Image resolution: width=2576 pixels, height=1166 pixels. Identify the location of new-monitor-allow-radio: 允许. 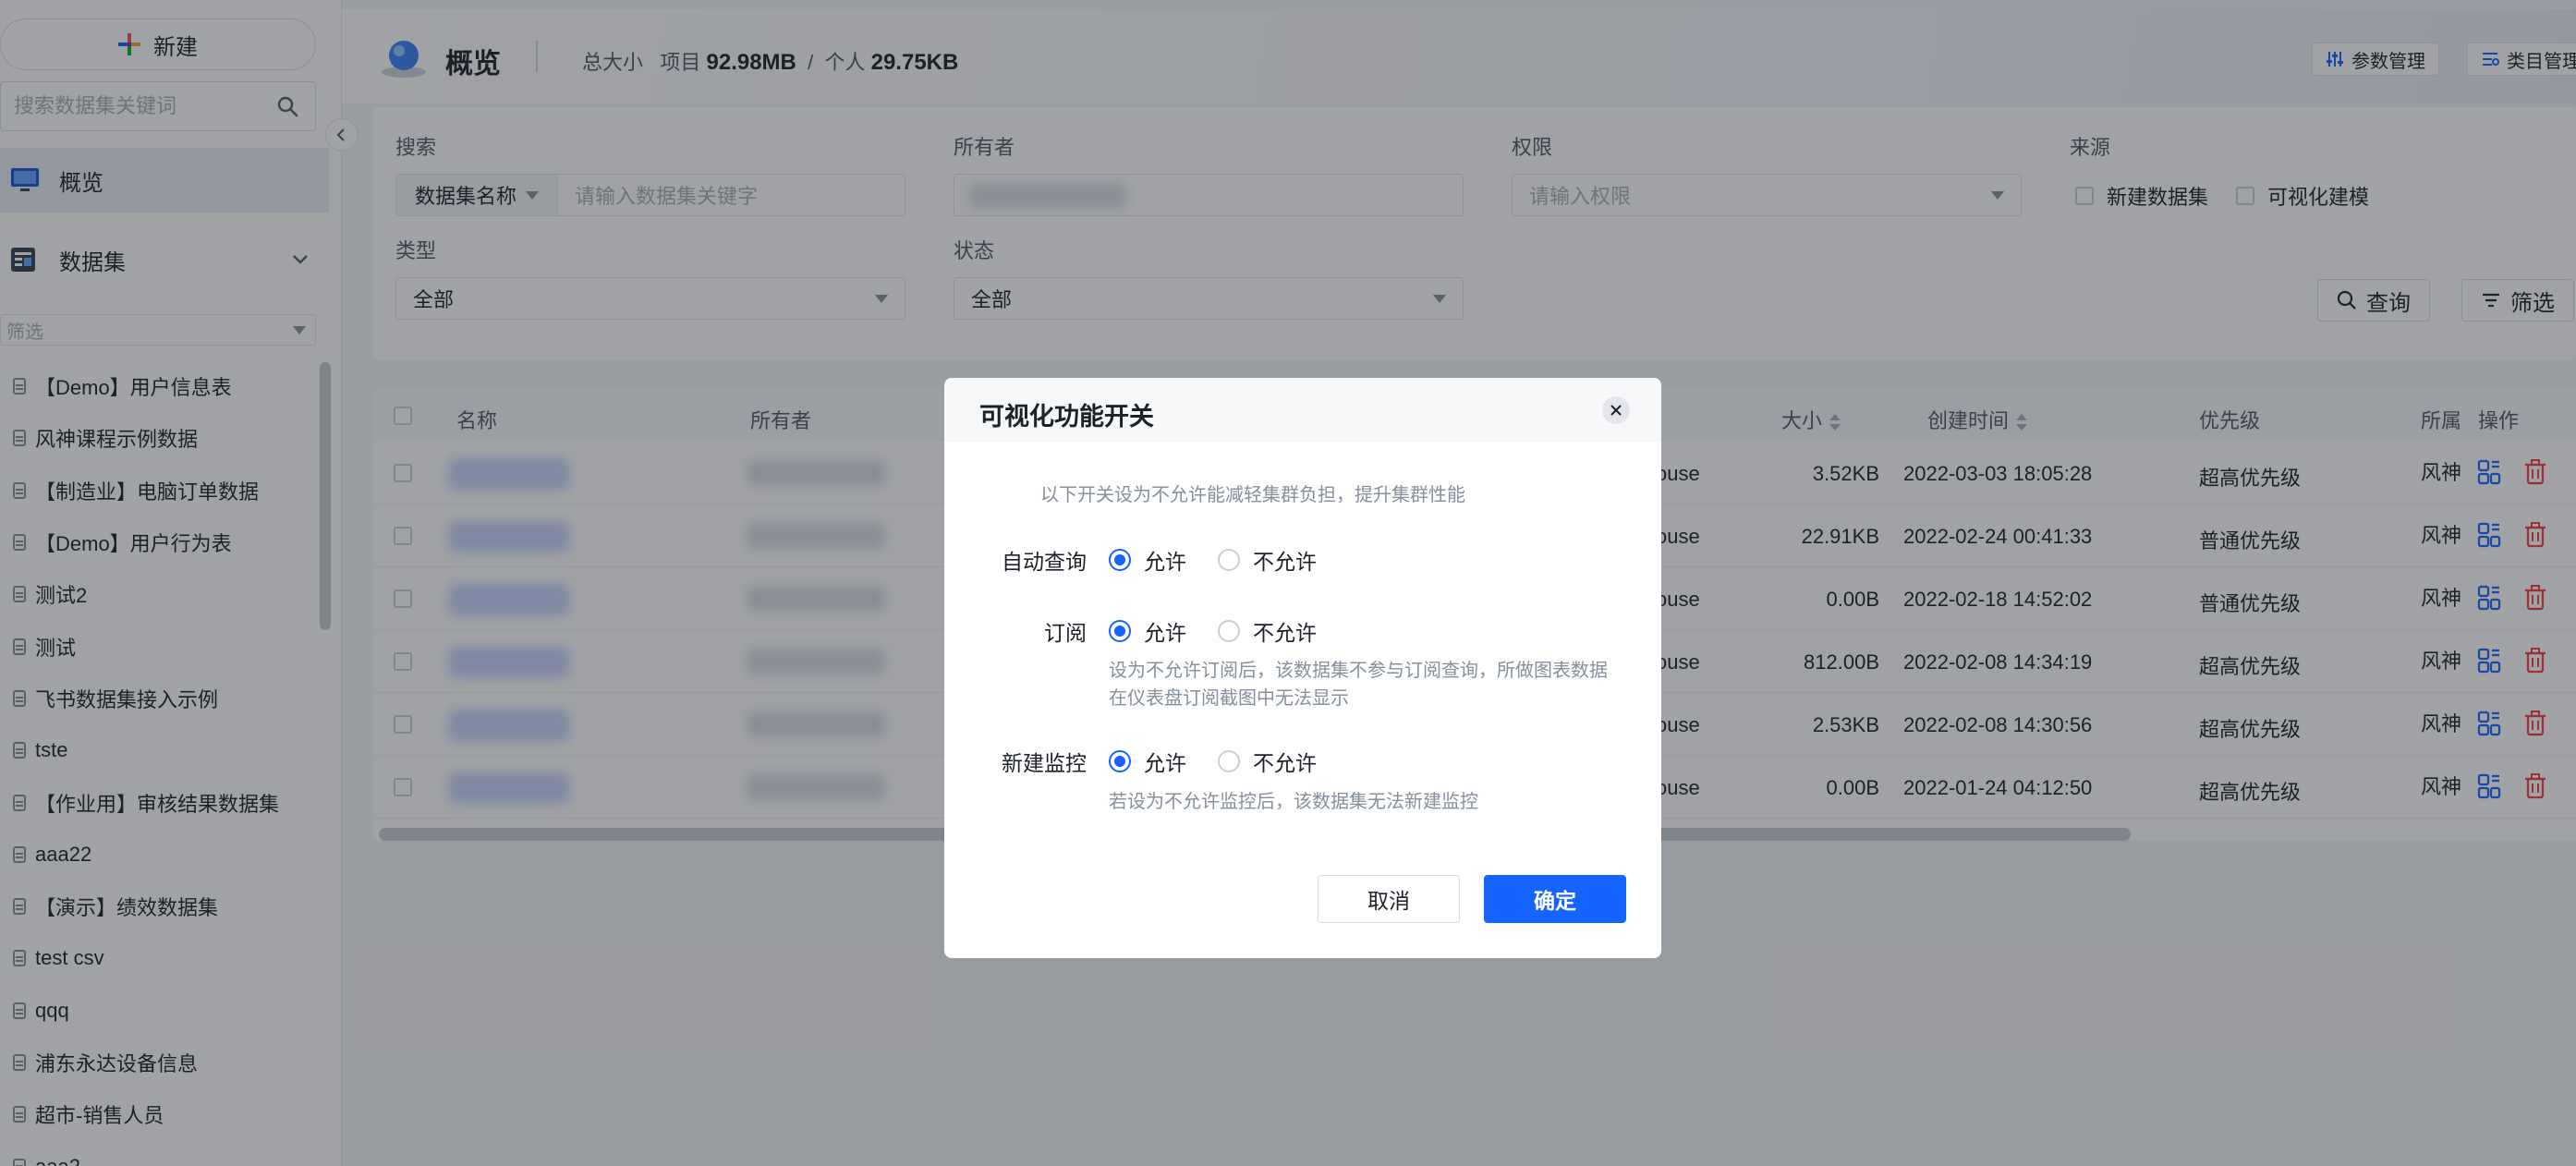
(1147, 762).